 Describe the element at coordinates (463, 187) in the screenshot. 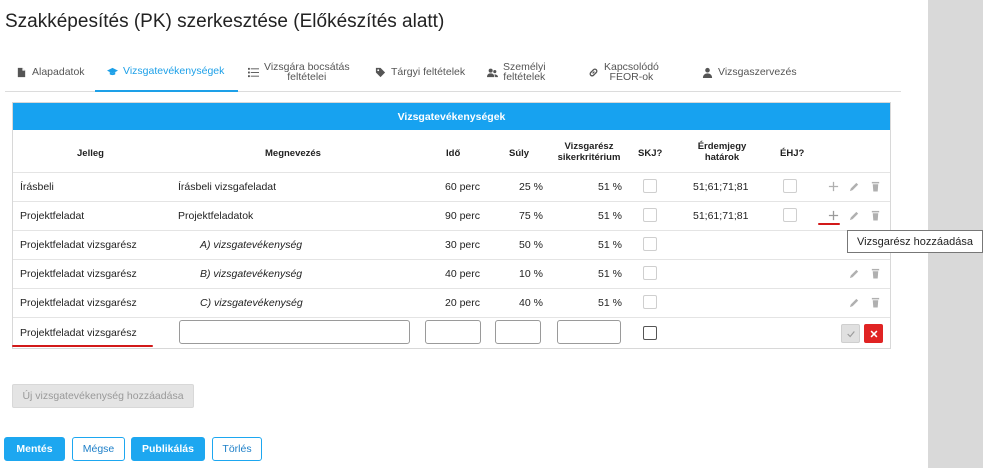

I see `cell-ido: 60 perc` at that location.